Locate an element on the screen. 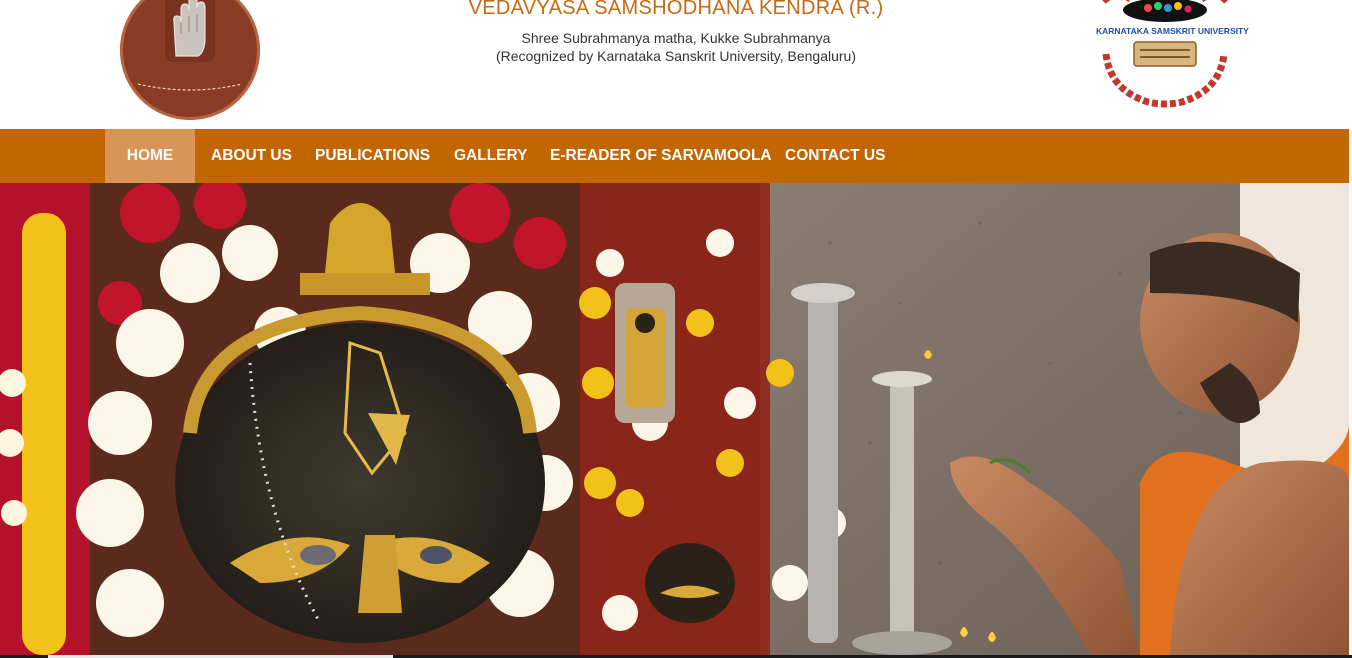 The width and height of the screenshot is (1352, 658). nav-home: HOME is located at coordinates (150, 156).